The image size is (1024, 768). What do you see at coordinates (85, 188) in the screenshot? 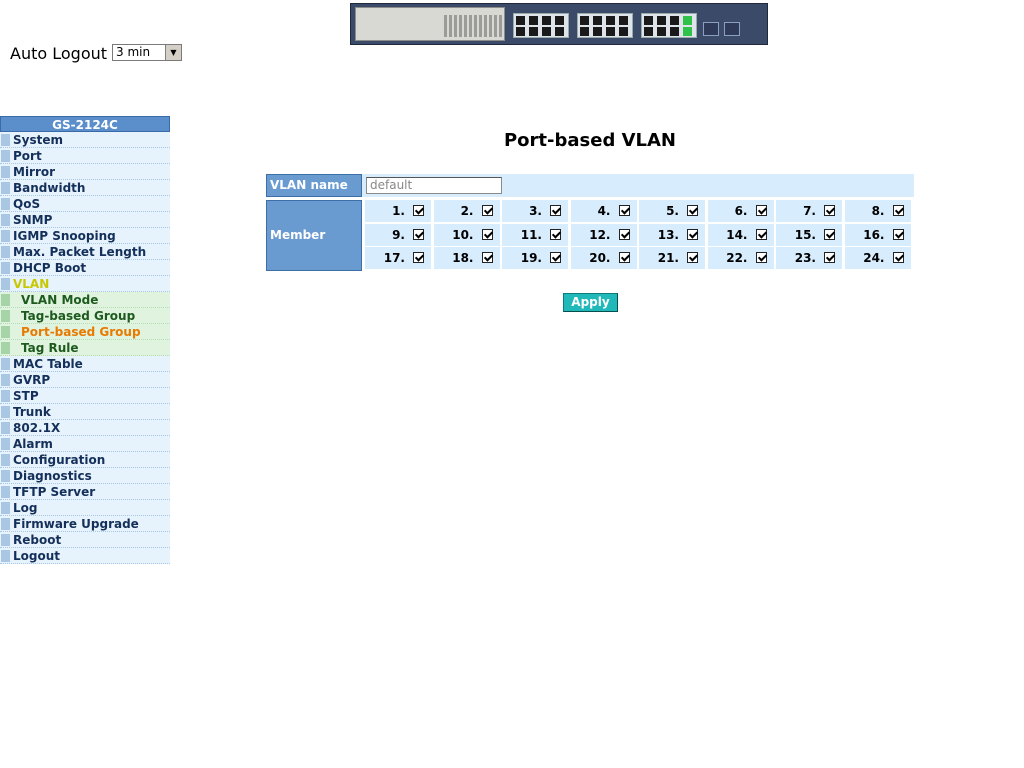
I see `sidebar-item-bandwidth: Bandwidth` at bounding box center [85, 188].